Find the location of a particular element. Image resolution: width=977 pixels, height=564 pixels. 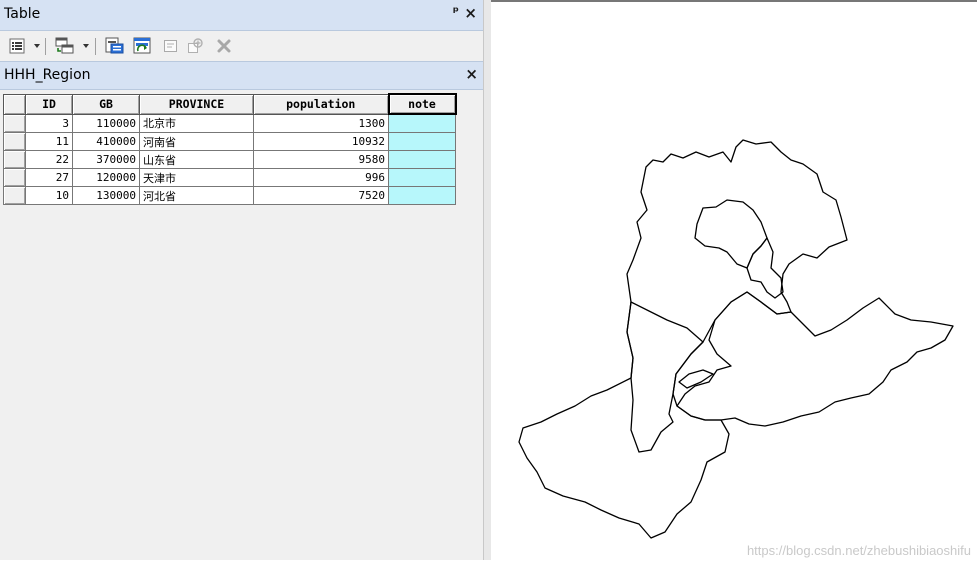

tianjin-shape is located at coordinates (765, 268).